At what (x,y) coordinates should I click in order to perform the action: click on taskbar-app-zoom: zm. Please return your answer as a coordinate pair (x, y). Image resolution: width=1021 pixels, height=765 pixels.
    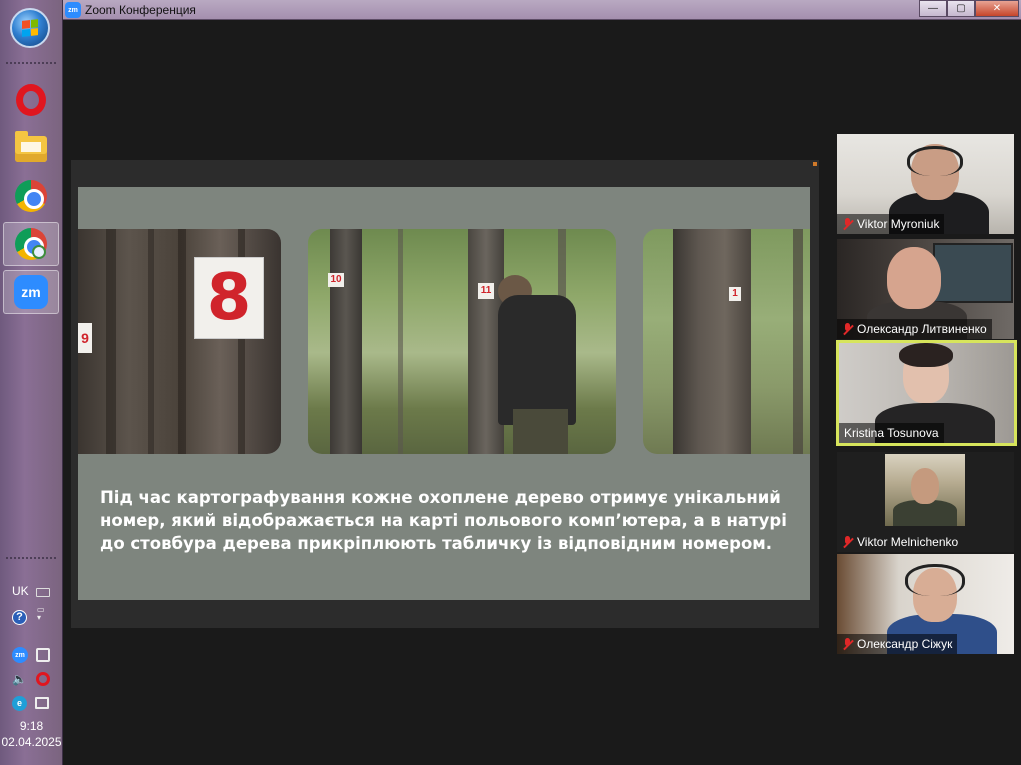
    Looking at the image, I should click on (31, 292).